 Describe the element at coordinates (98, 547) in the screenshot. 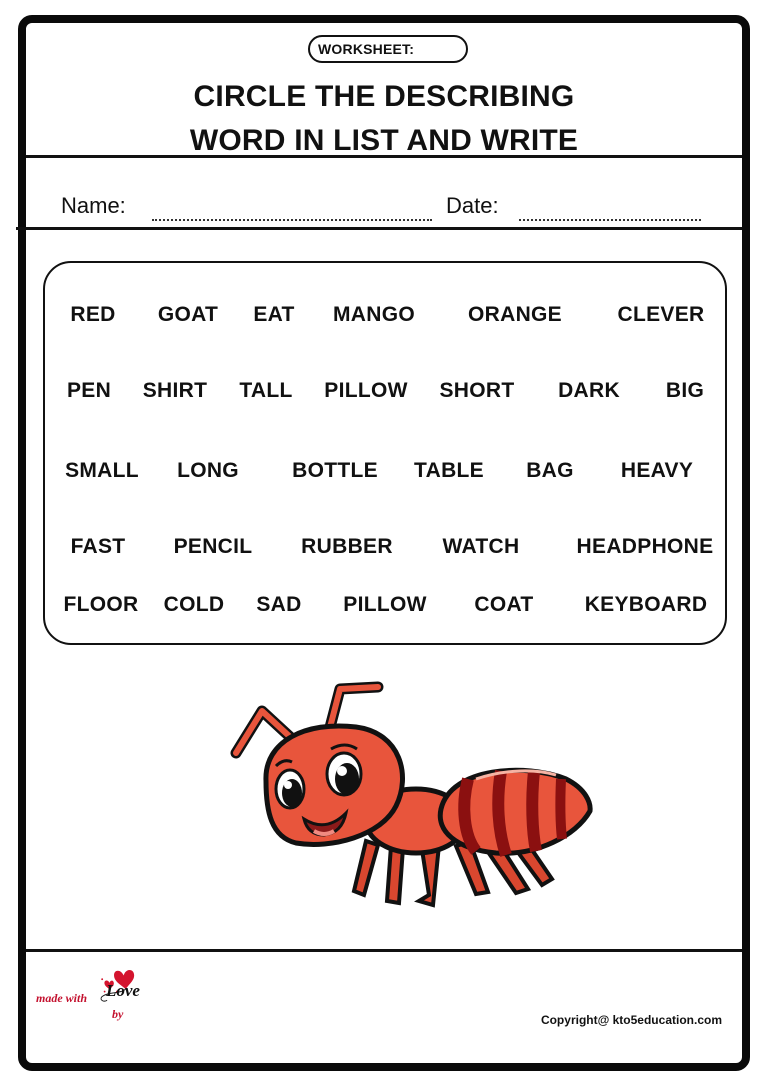

I see `word-item: FAST` at that location.